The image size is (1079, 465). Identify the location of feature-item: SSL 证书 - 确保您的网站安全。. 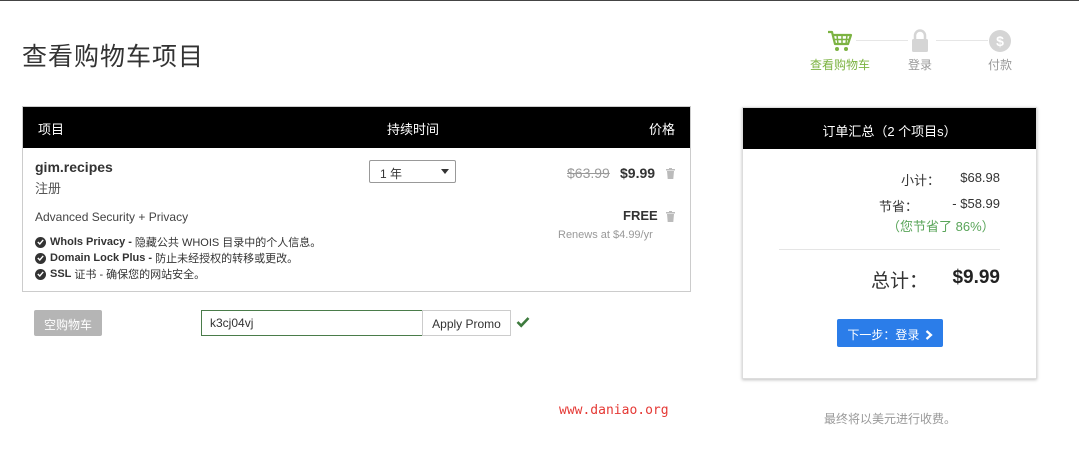
(120, 274).